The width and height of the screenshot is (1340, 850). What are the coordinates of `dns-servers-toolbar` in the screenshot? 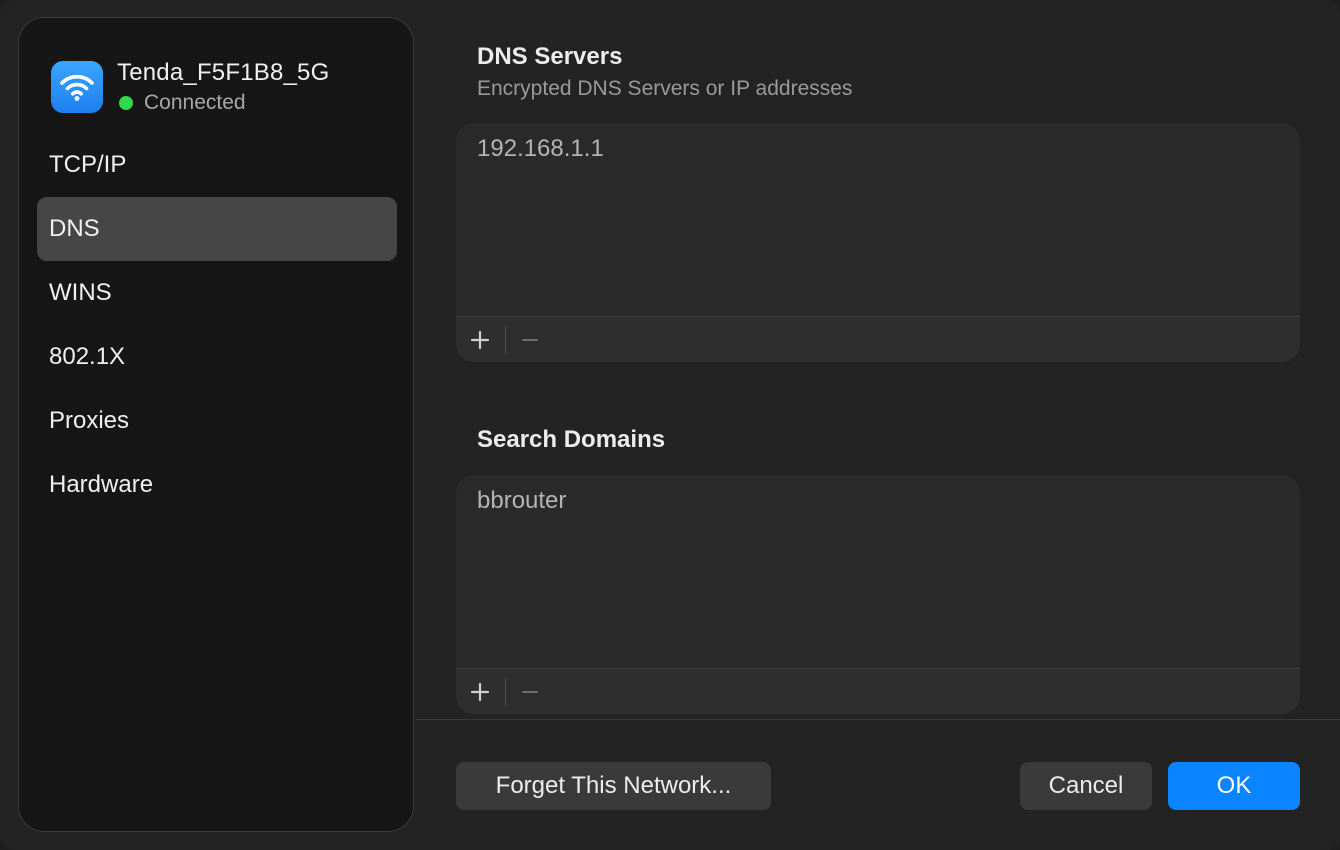 It's located at (878, 339).